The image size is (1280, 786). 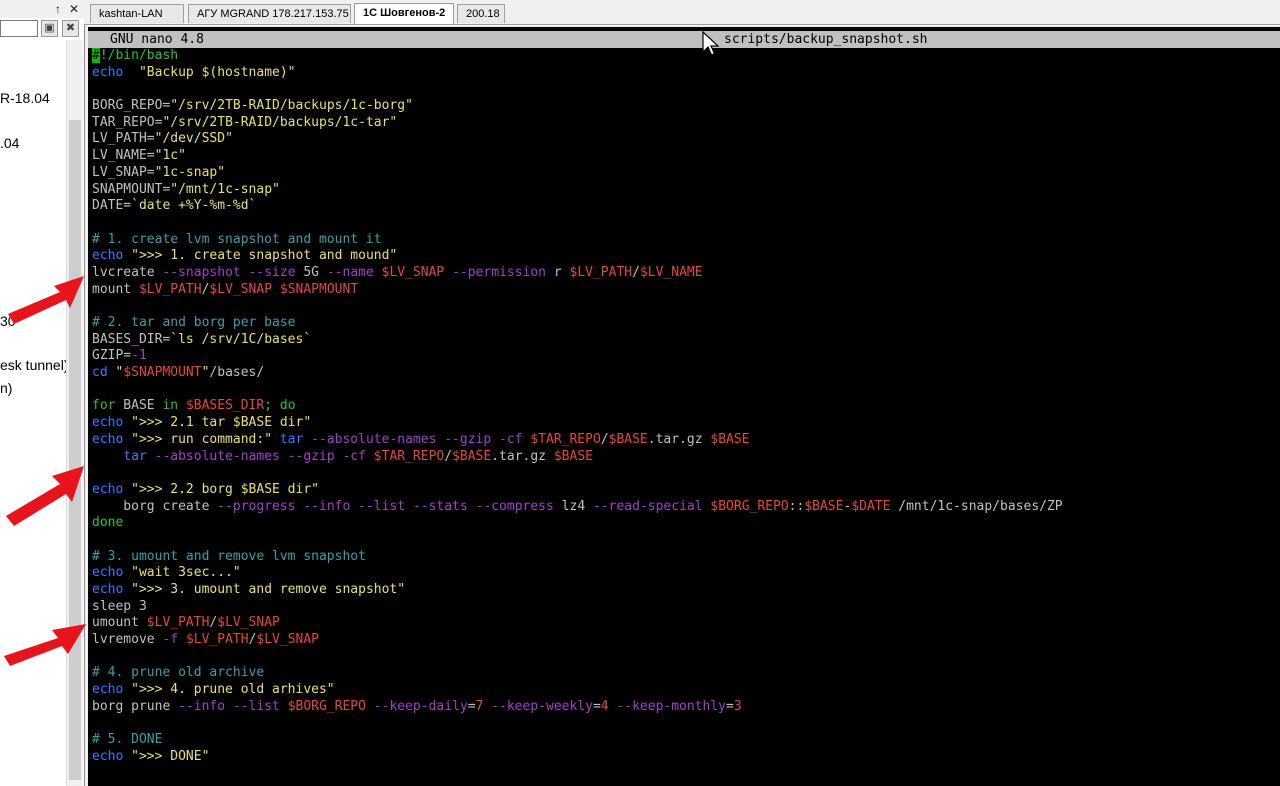 What do you see at coordinates (577, 73) in the screenshot?
I see `code-line: echo "Backup $(hostname)"` at bounding box center [577, 73].